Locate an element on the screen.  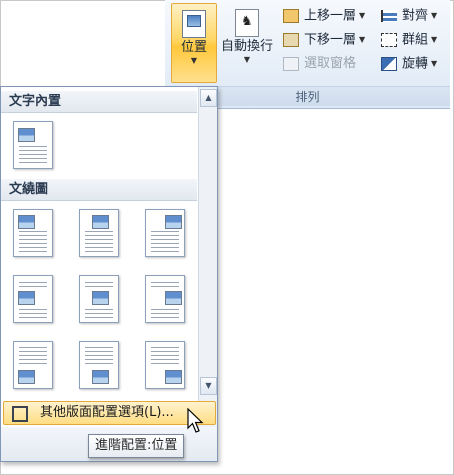
send-backward-icon is located at coordinates (291, 40).